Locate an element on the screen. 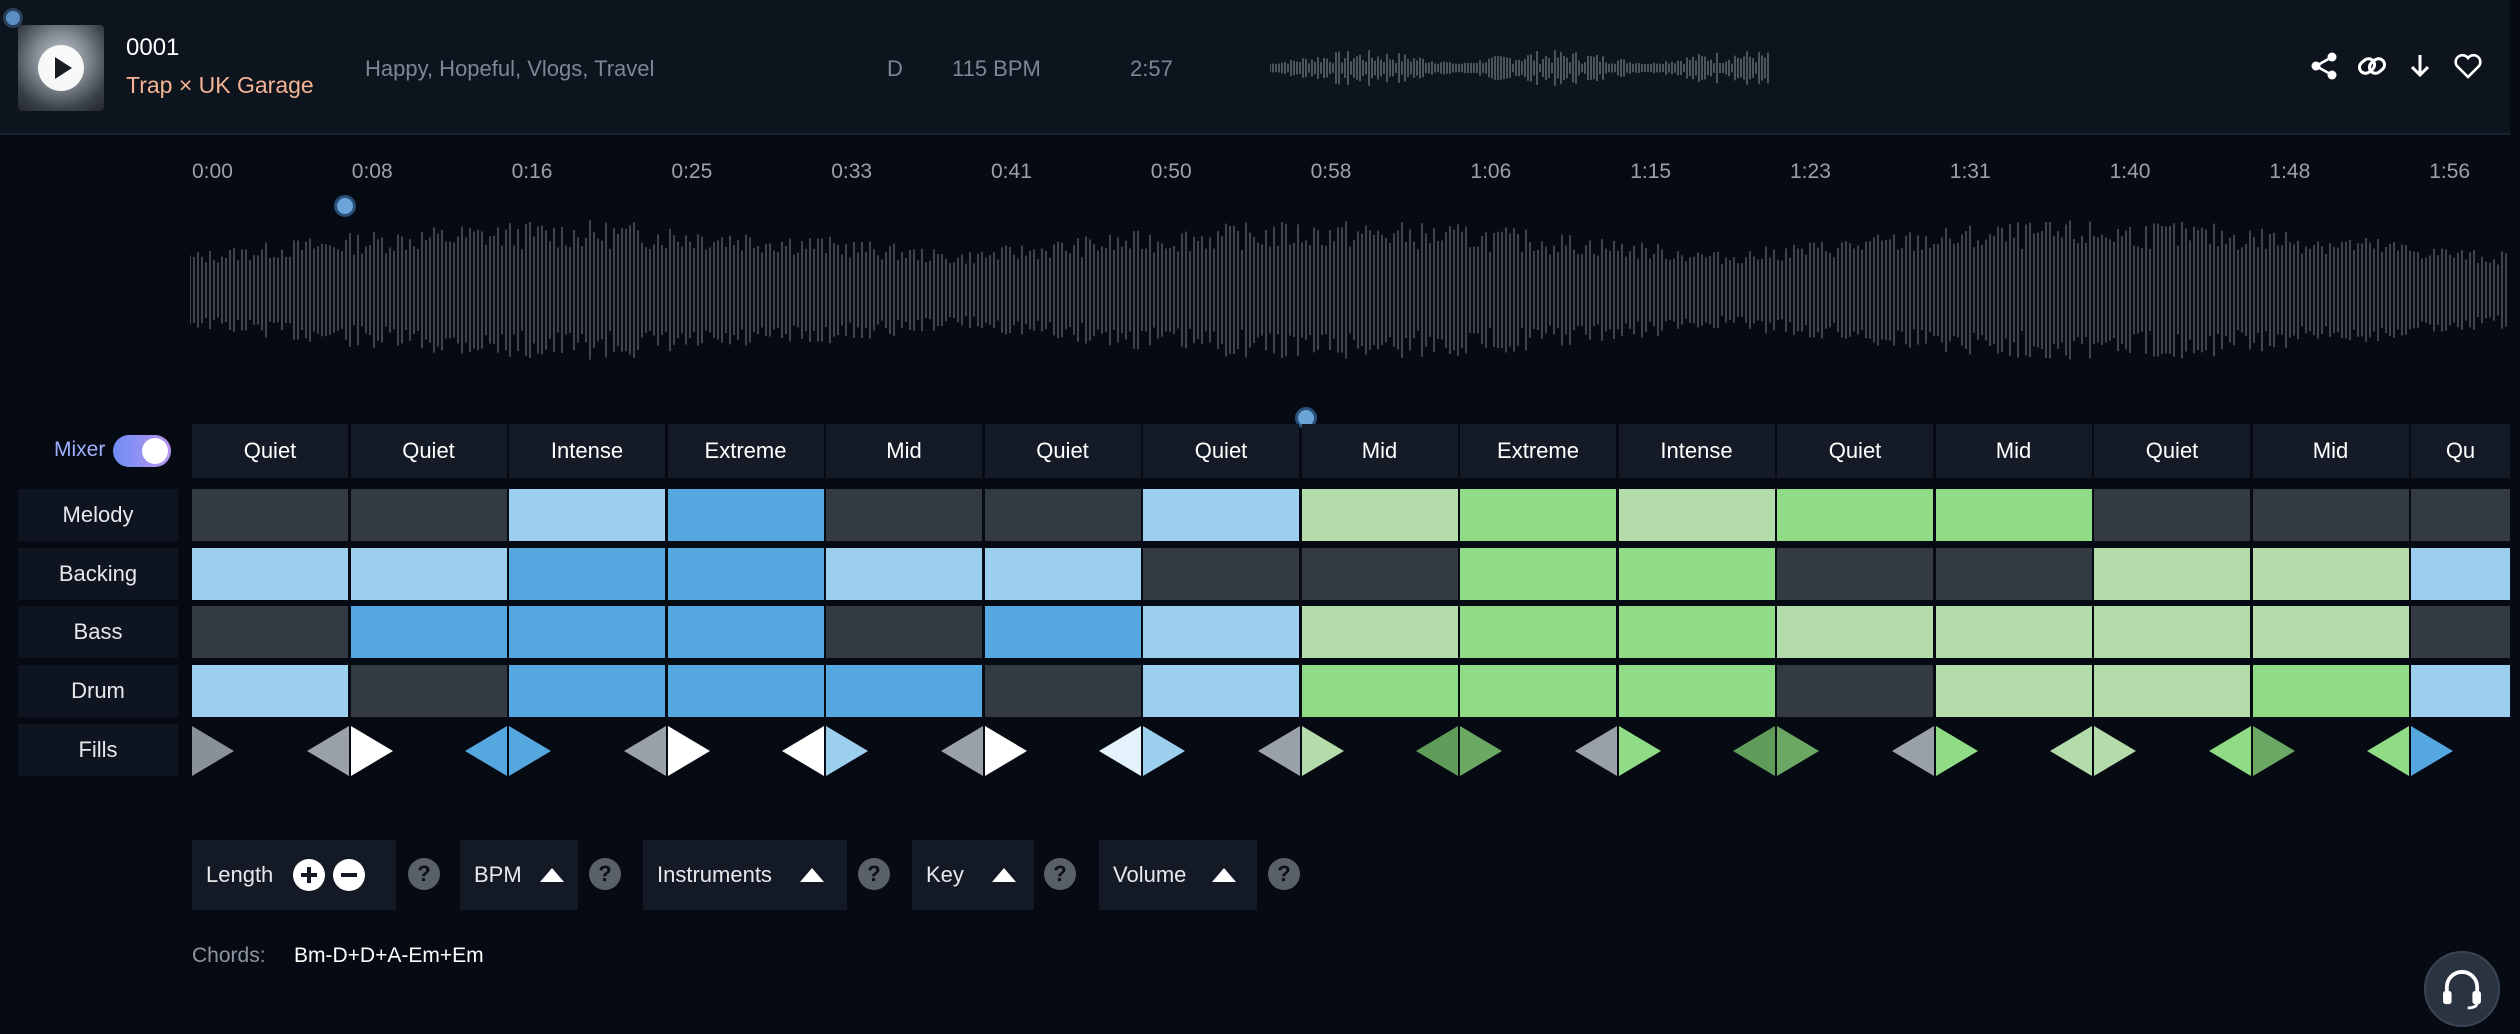 The image size is (2520, 1034). mixer-toggle is located at coordinates (142, 451).